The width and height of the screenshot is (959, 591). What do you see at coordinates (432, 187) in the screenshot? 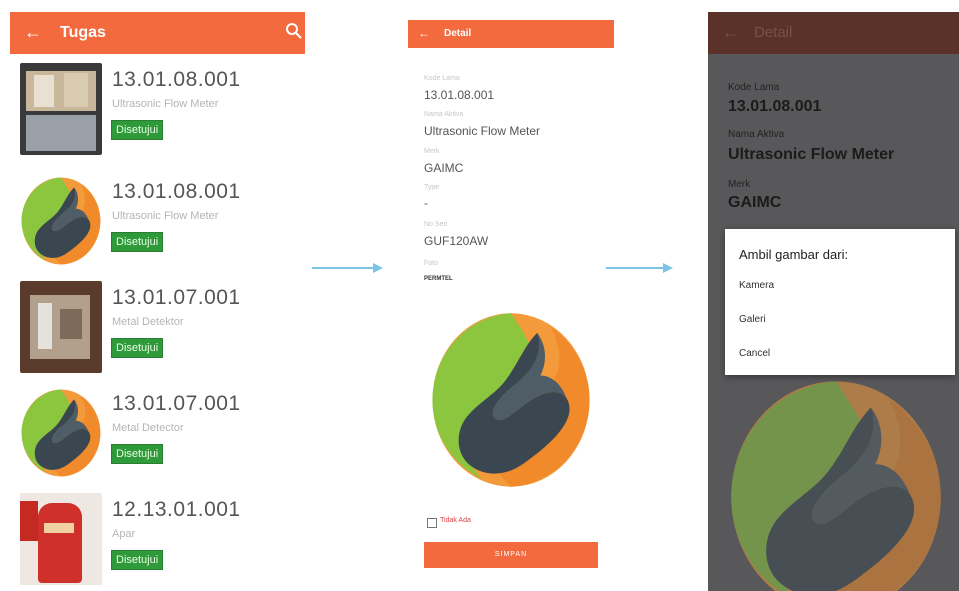
I see `field-label: Type` at bounding box center [432, 187].